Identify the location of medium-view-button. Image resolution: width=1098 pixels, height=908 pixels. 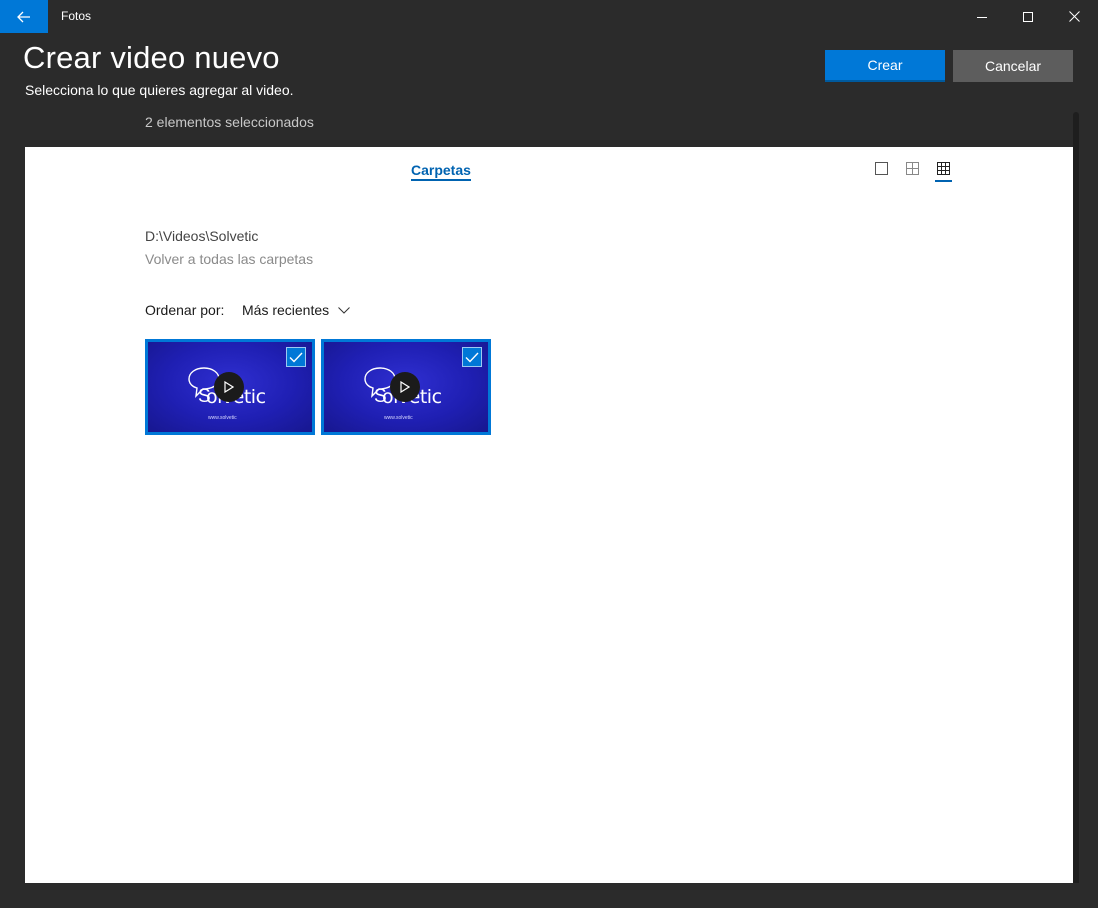
(912, 171).